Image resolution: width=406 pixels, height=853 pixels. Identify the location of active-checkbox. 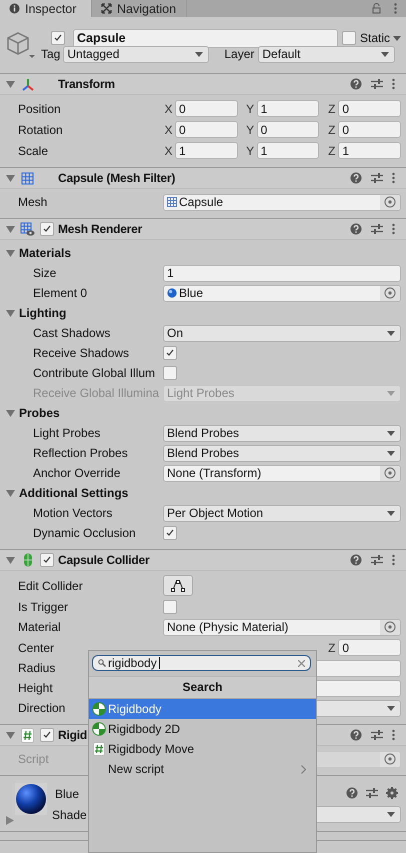
(58, 38).